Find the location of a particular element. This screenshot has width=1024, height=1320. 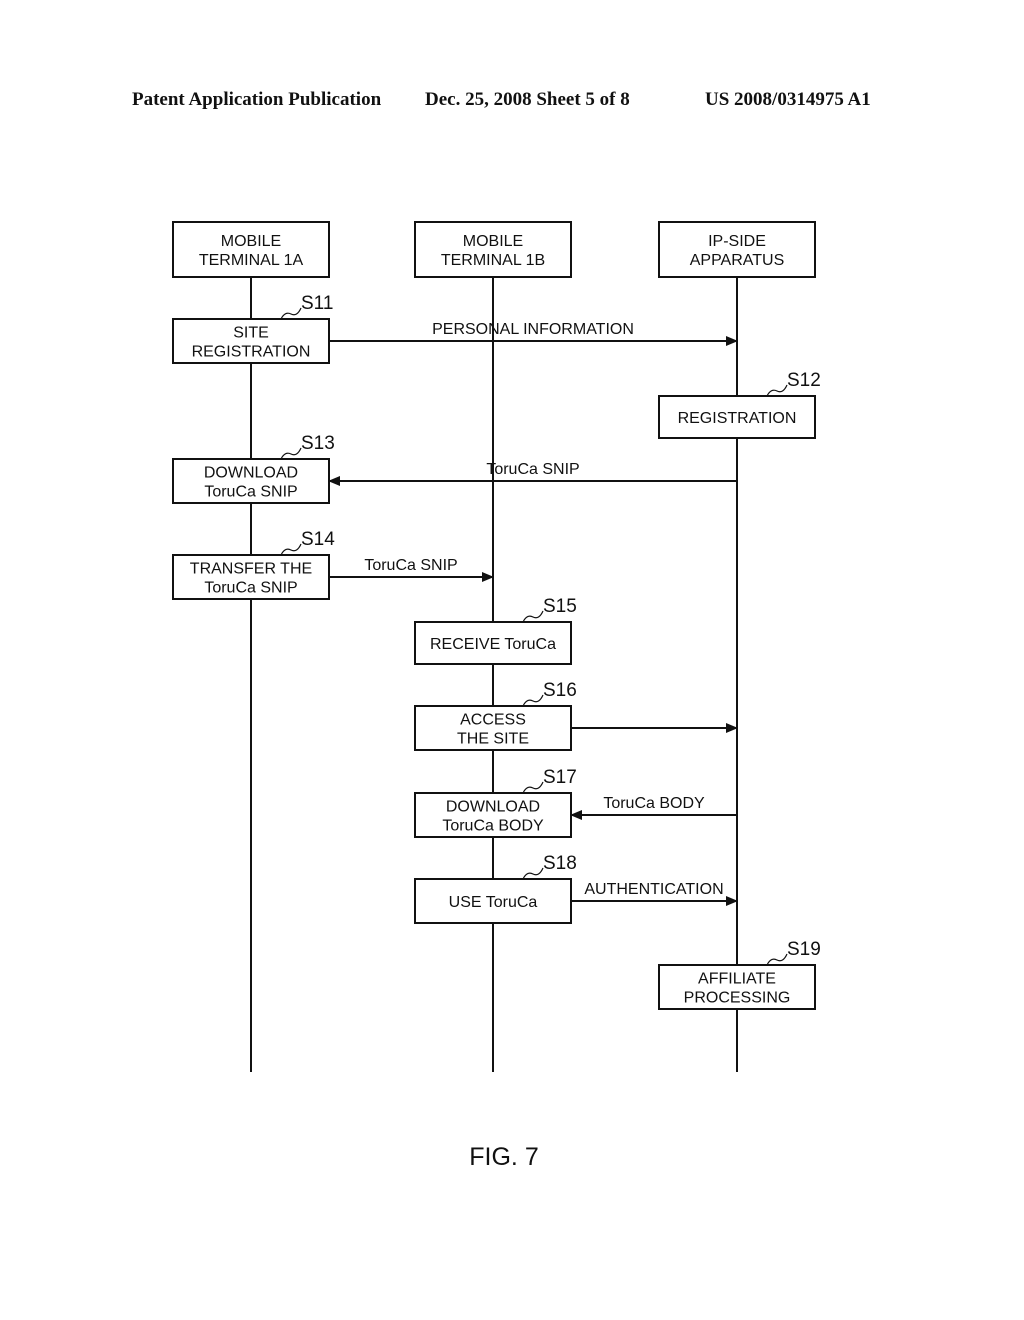

step-box: DOWNLOAD ToruCa SNIP is located at coordinates (251, 481).